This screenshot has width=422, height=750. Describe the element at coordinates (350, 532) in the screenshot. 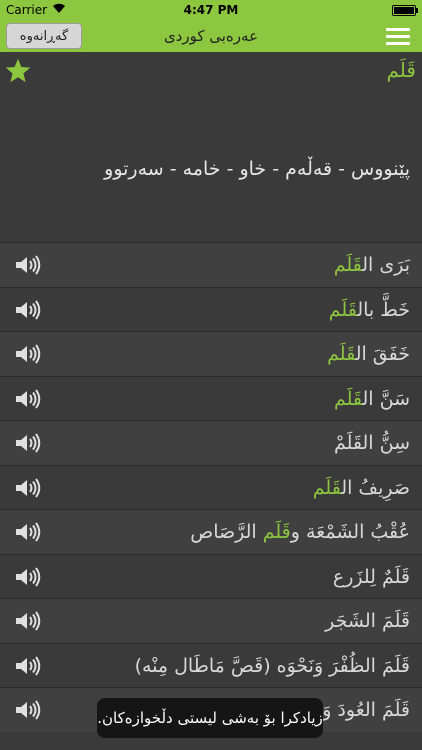

I see `phrase-part: عُقْبُ الشَمْعَة و` at that location.